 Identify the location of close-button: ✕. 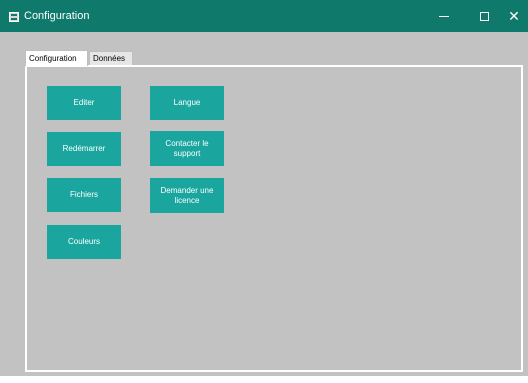
(514, 16).